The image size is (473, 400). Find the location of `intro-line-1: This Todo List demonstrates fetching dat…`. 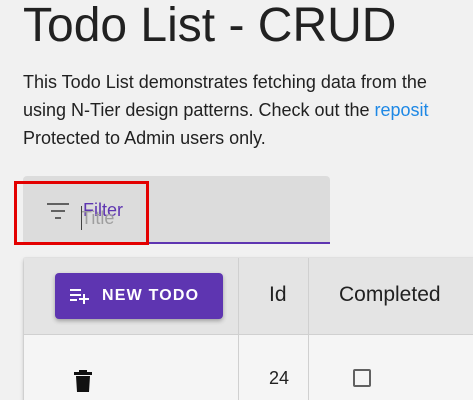

intro-line-1: This Todo List demonstrates fetching dat… is located at coordinates (225, 82).